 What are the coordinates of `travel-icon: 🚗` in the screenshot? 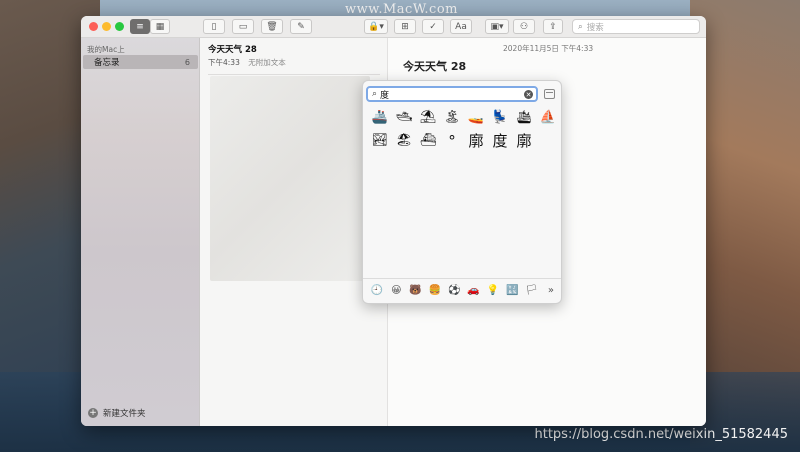 It's located at (474, 290).